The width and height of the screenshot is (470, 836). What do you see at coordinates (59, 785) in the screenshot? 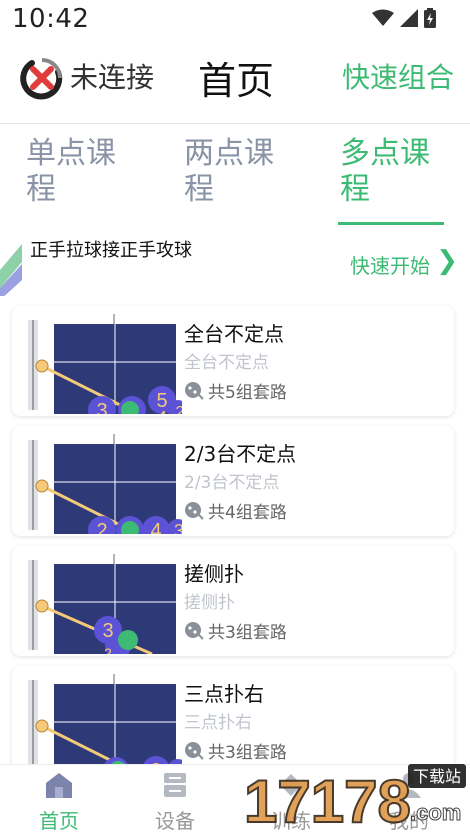
I see `home-icon` at bounding box center [59, 785].